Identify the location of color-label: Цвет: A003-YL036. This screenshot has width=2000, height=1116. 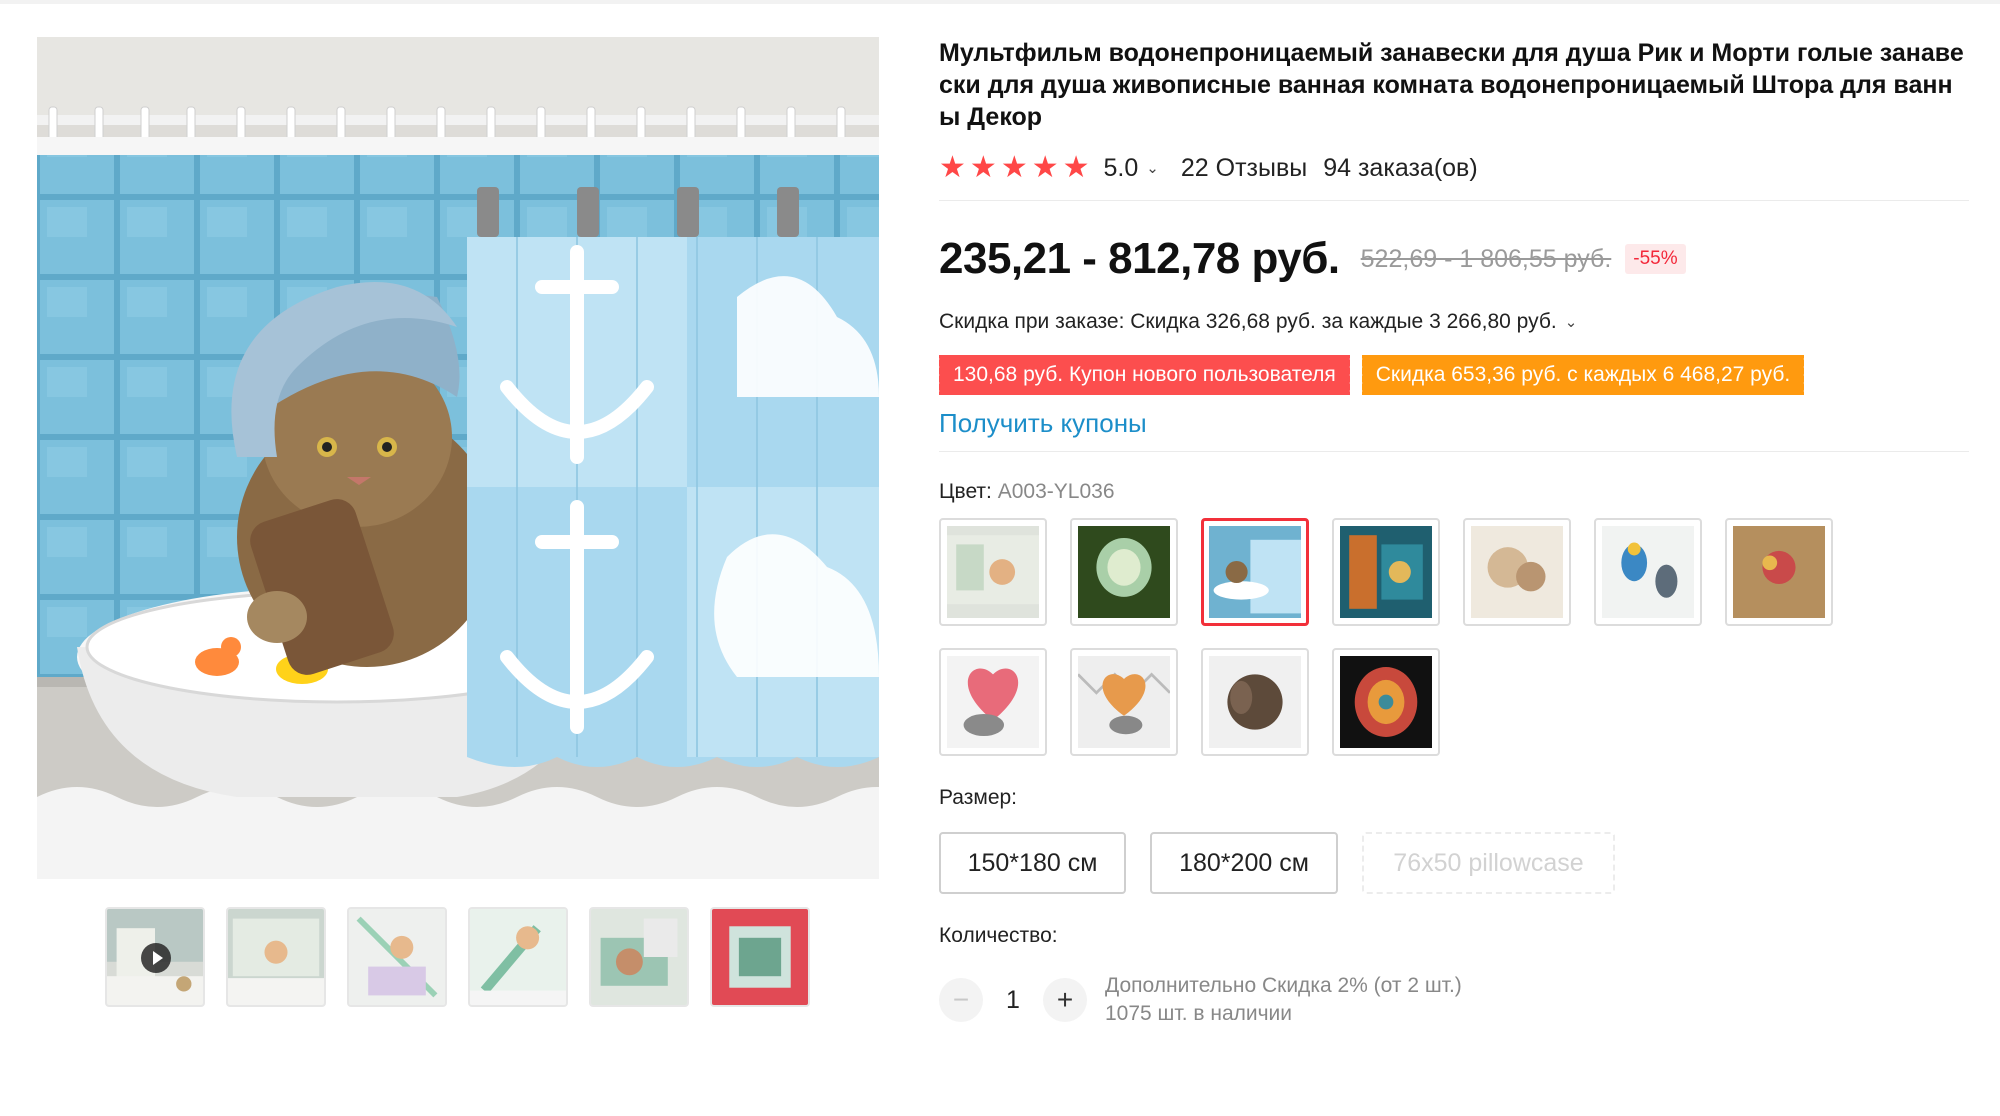
(1454, 494).